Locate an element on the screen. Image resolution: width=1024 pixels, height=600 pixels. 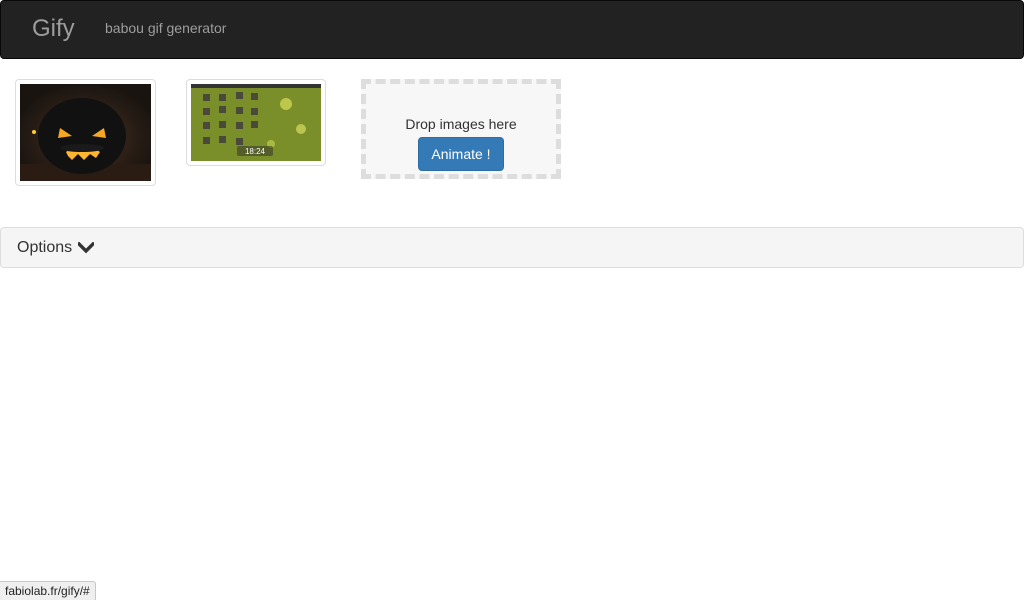
animate-button: Animate ! is located at coordinates (461, 154).